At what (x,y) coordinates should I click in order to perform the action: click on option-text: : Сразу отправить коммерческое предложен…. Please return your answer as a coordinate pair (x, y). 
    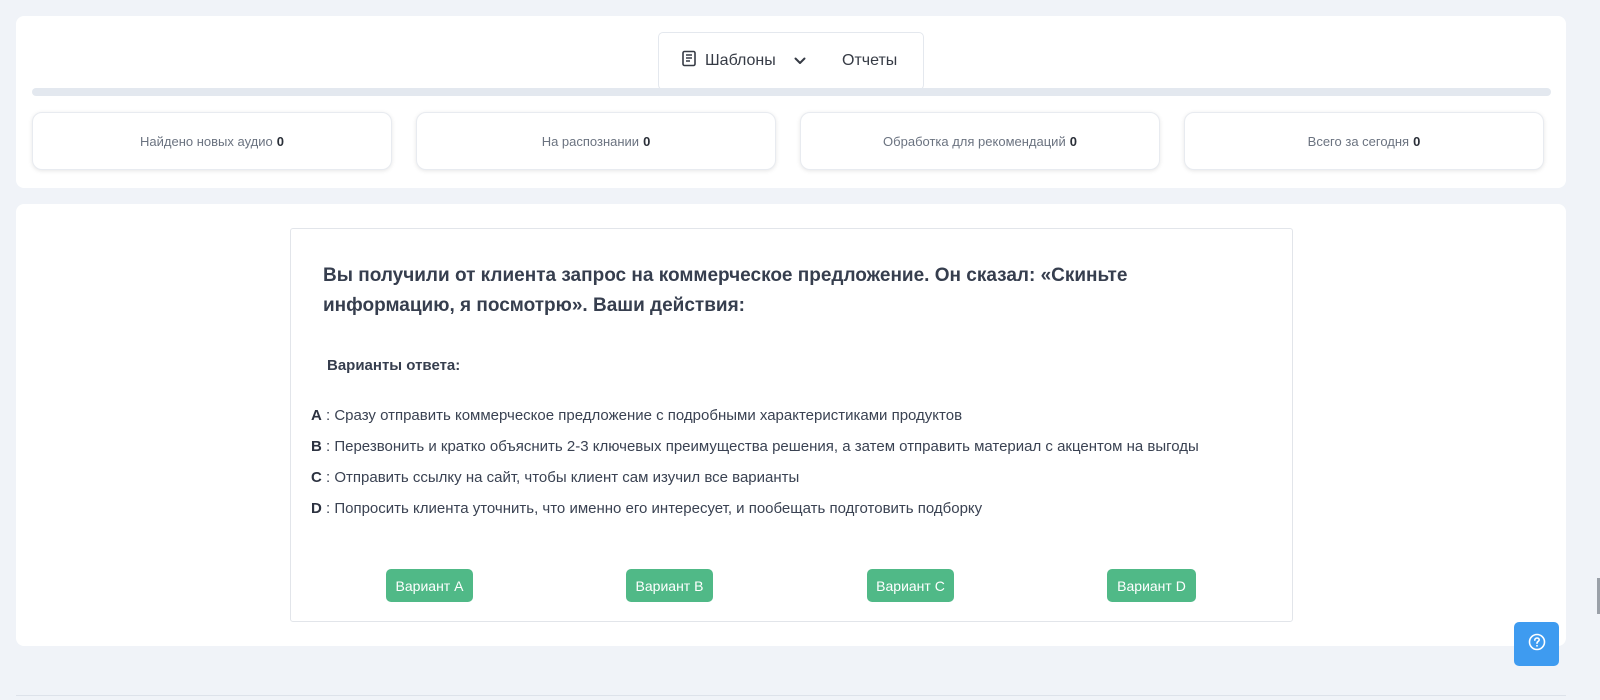
    Looking at the image, I should click on (642, 415).